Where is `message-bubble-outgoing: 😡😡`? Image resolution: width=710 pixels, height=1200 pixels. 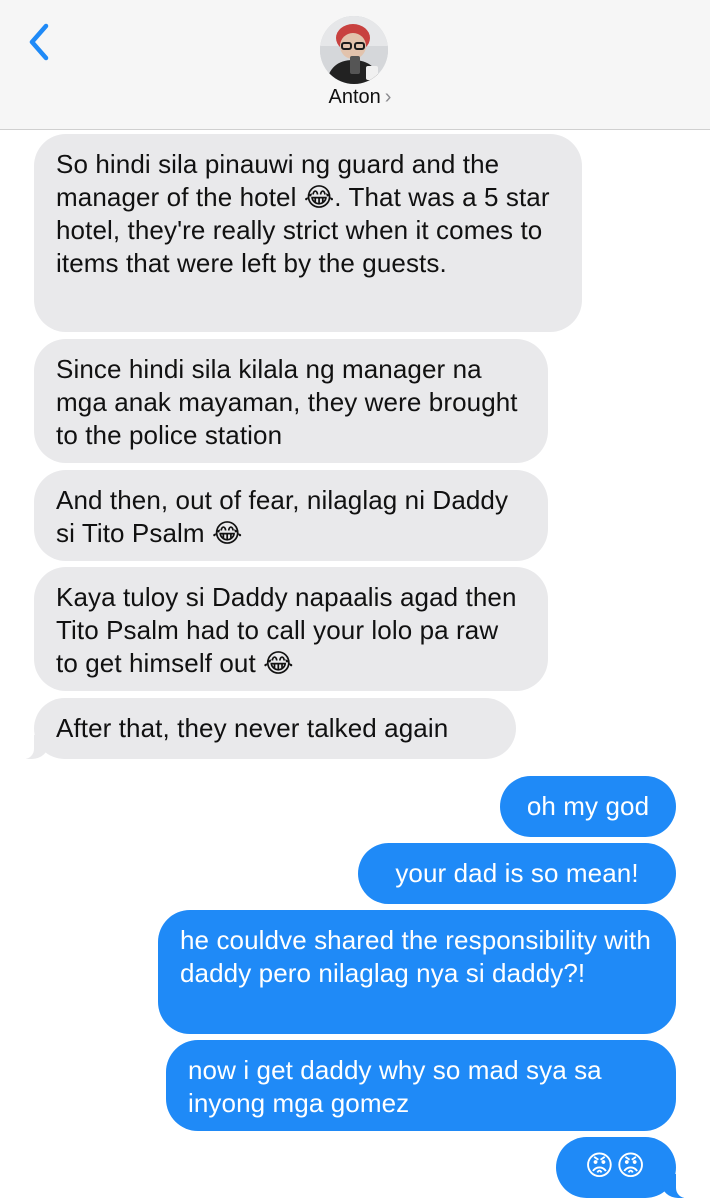
message-bubble-outgoing: 😡😡 is located at coordinates (622, 1167).